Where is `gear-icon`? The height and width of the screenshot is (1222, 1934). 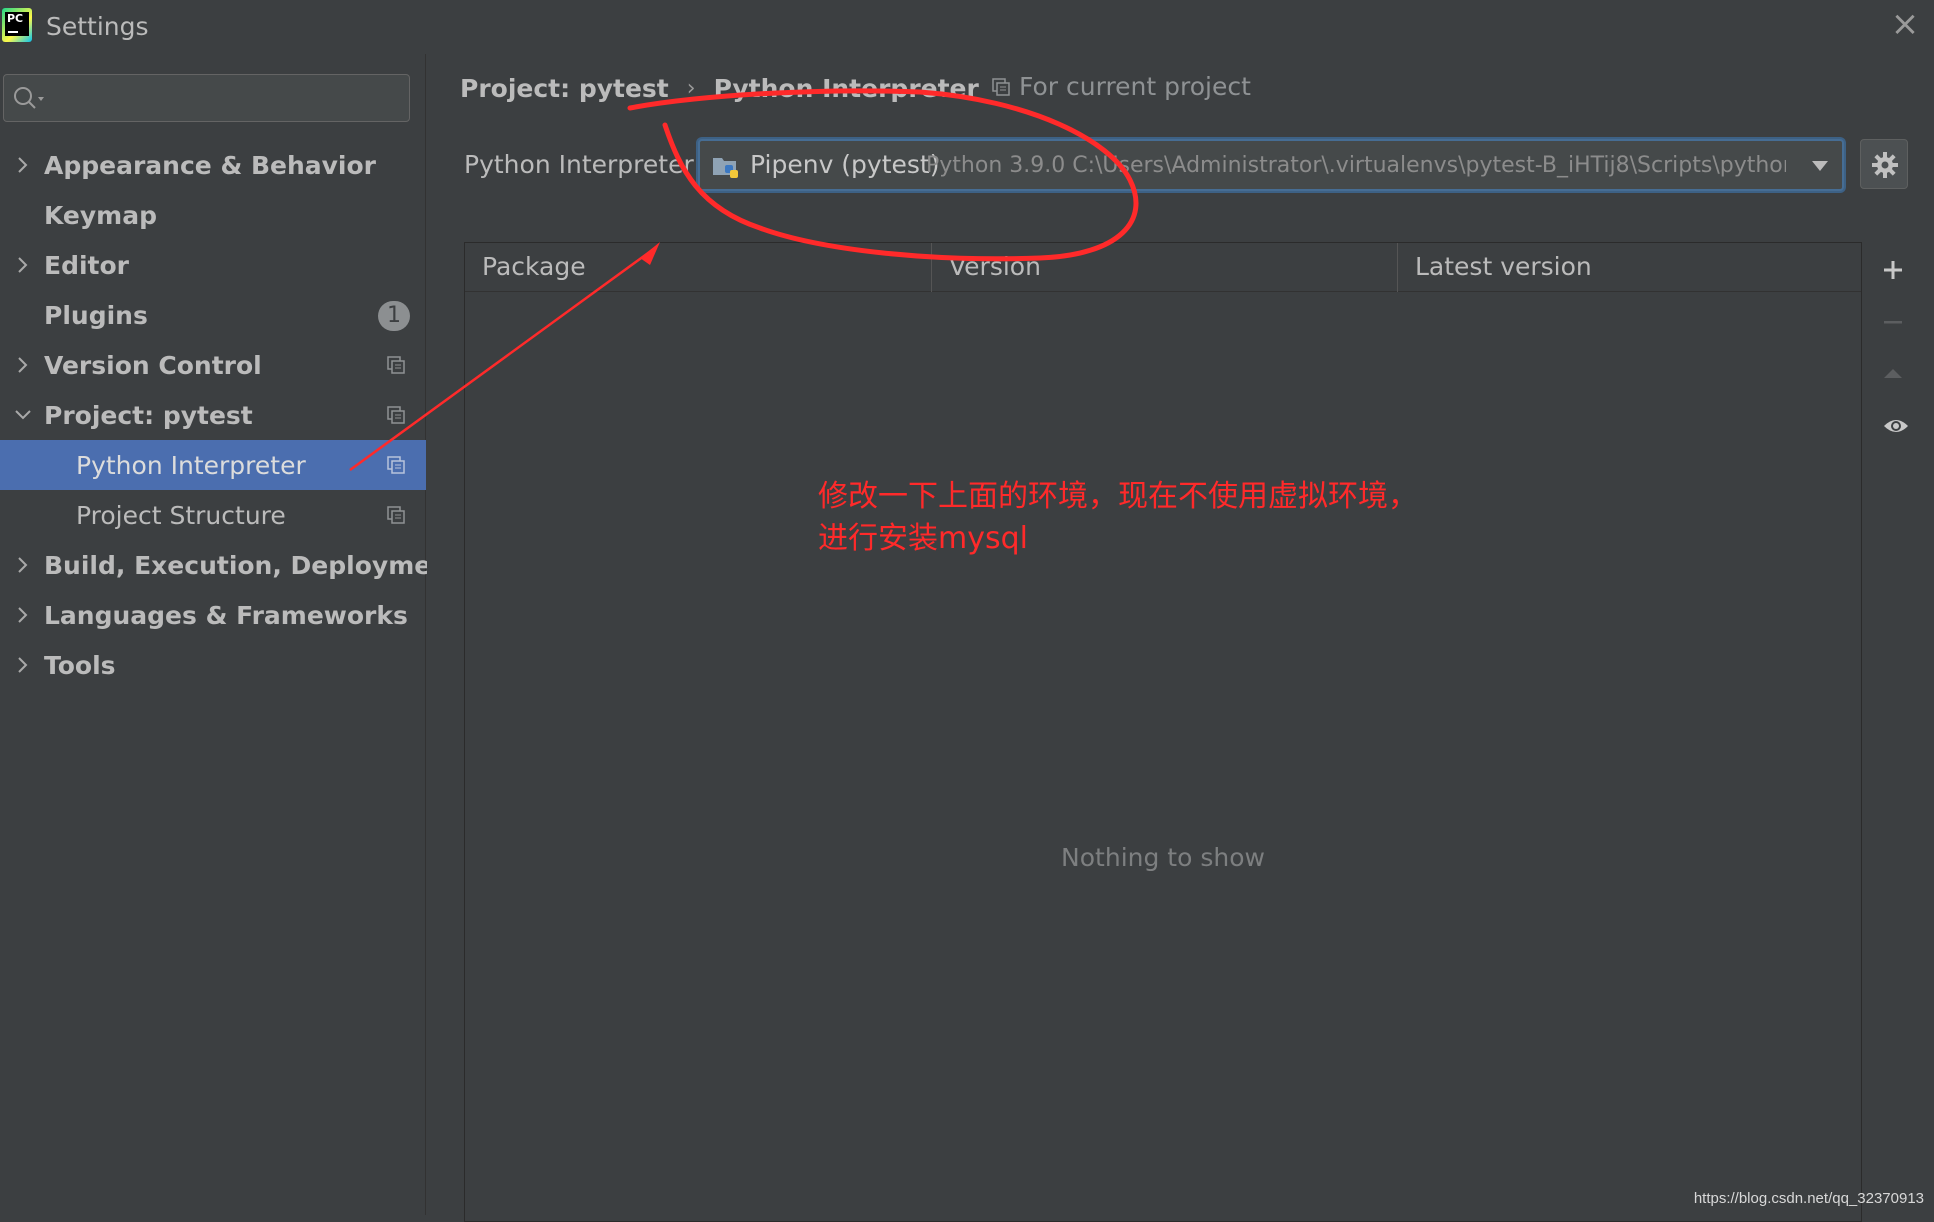 gear-icon is located at coordinates (1885, 165).